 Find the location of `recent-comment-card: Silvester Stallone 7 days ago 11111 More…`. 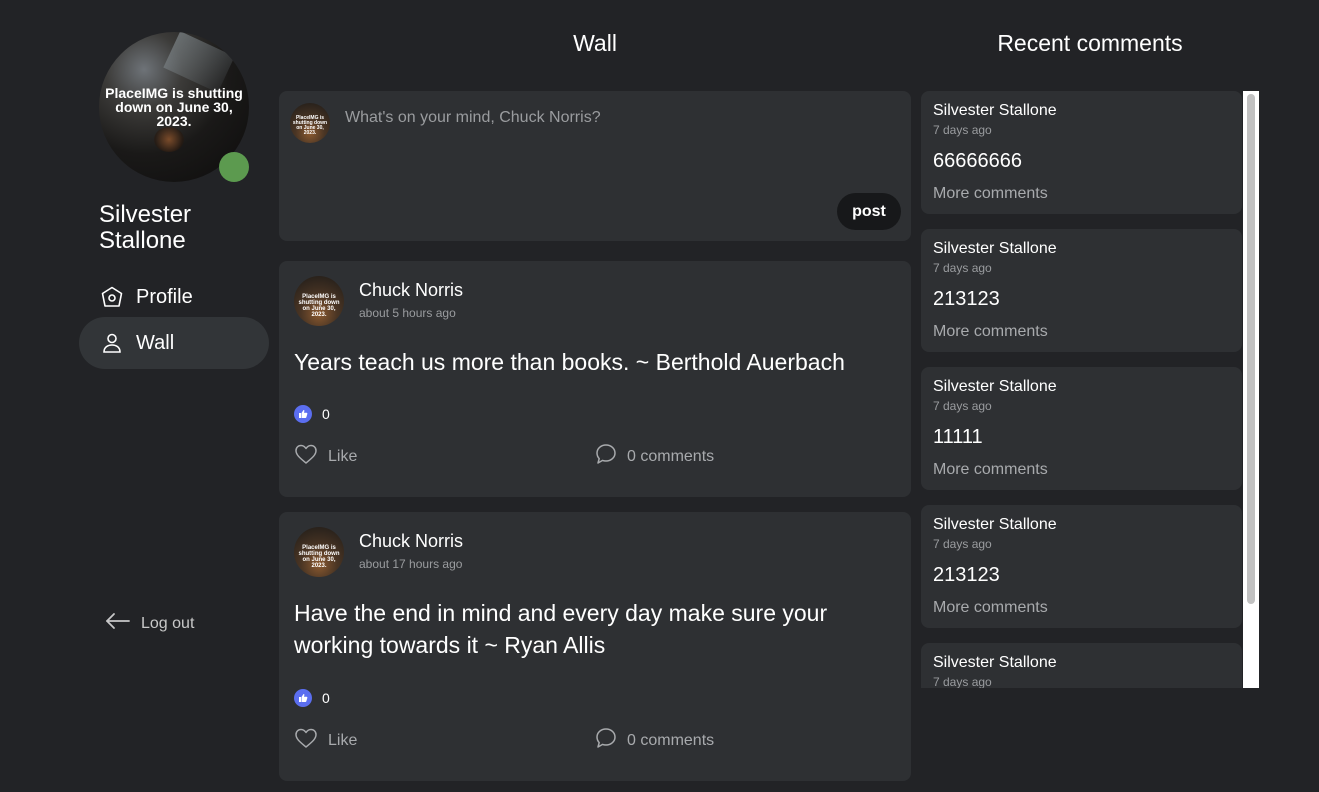

recent-comment-card: Silvester Stallone 7 days ago 11111 More… is located at coordinates (1081, 428).